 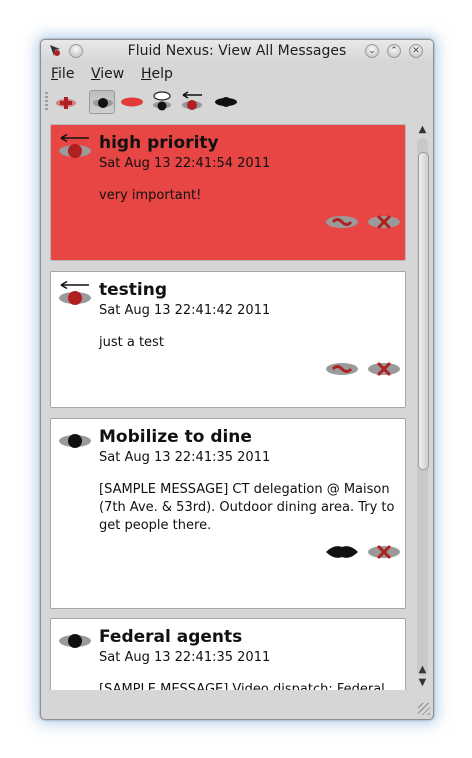 I want to click on view-high-priority-icon, so click(x=192, y=100).